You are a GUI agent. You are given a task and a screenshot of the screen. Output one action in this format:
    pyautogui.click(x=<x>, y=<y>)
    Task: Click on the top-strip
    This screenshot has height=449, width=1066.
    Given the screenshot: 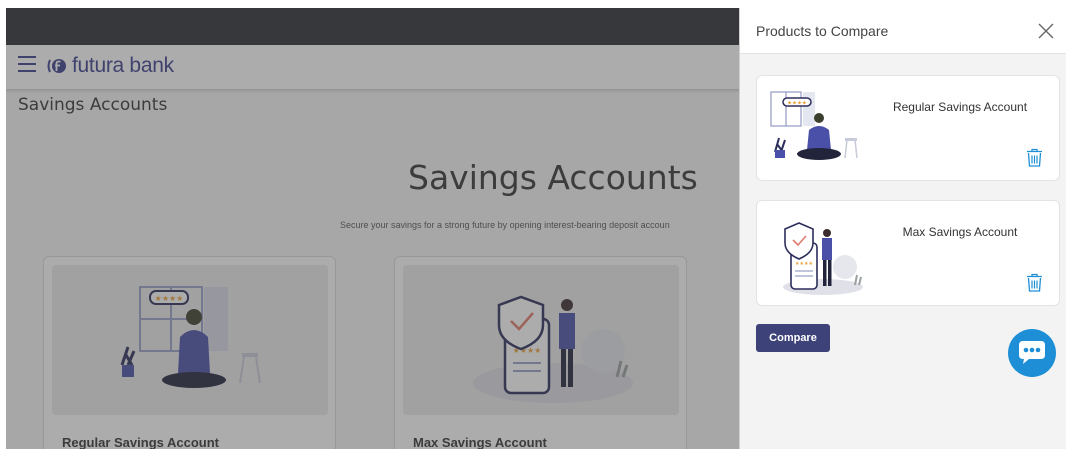 What is the action you would take?
    pyautogui.click(x=533, y=4)
    